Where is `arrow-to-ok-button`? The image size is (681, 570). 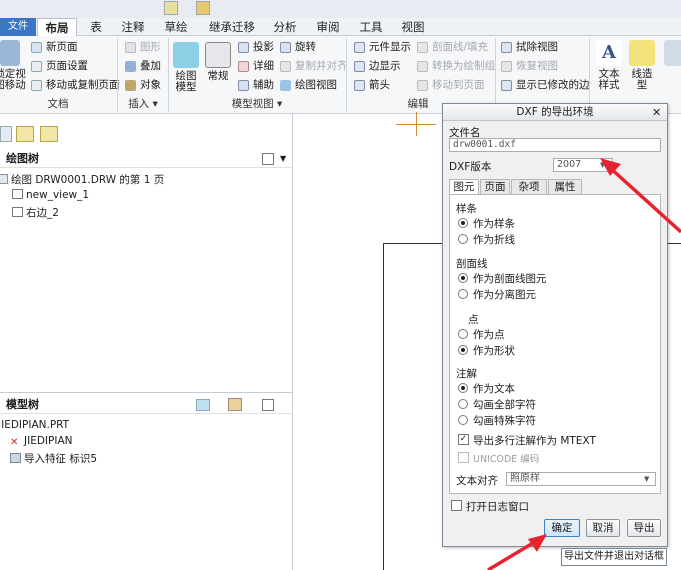
arrow-to-ok-button is located at coordinates (517, 552).